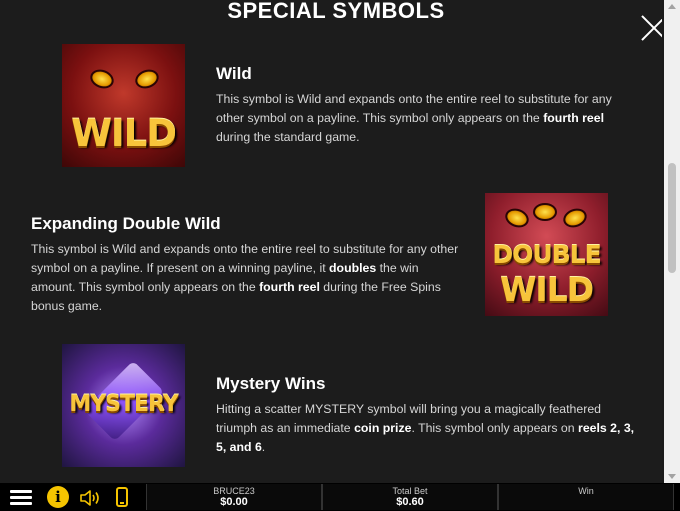 This screenshot has width=680, height=511. I want to click on win-label: Win, so click(586, 491).